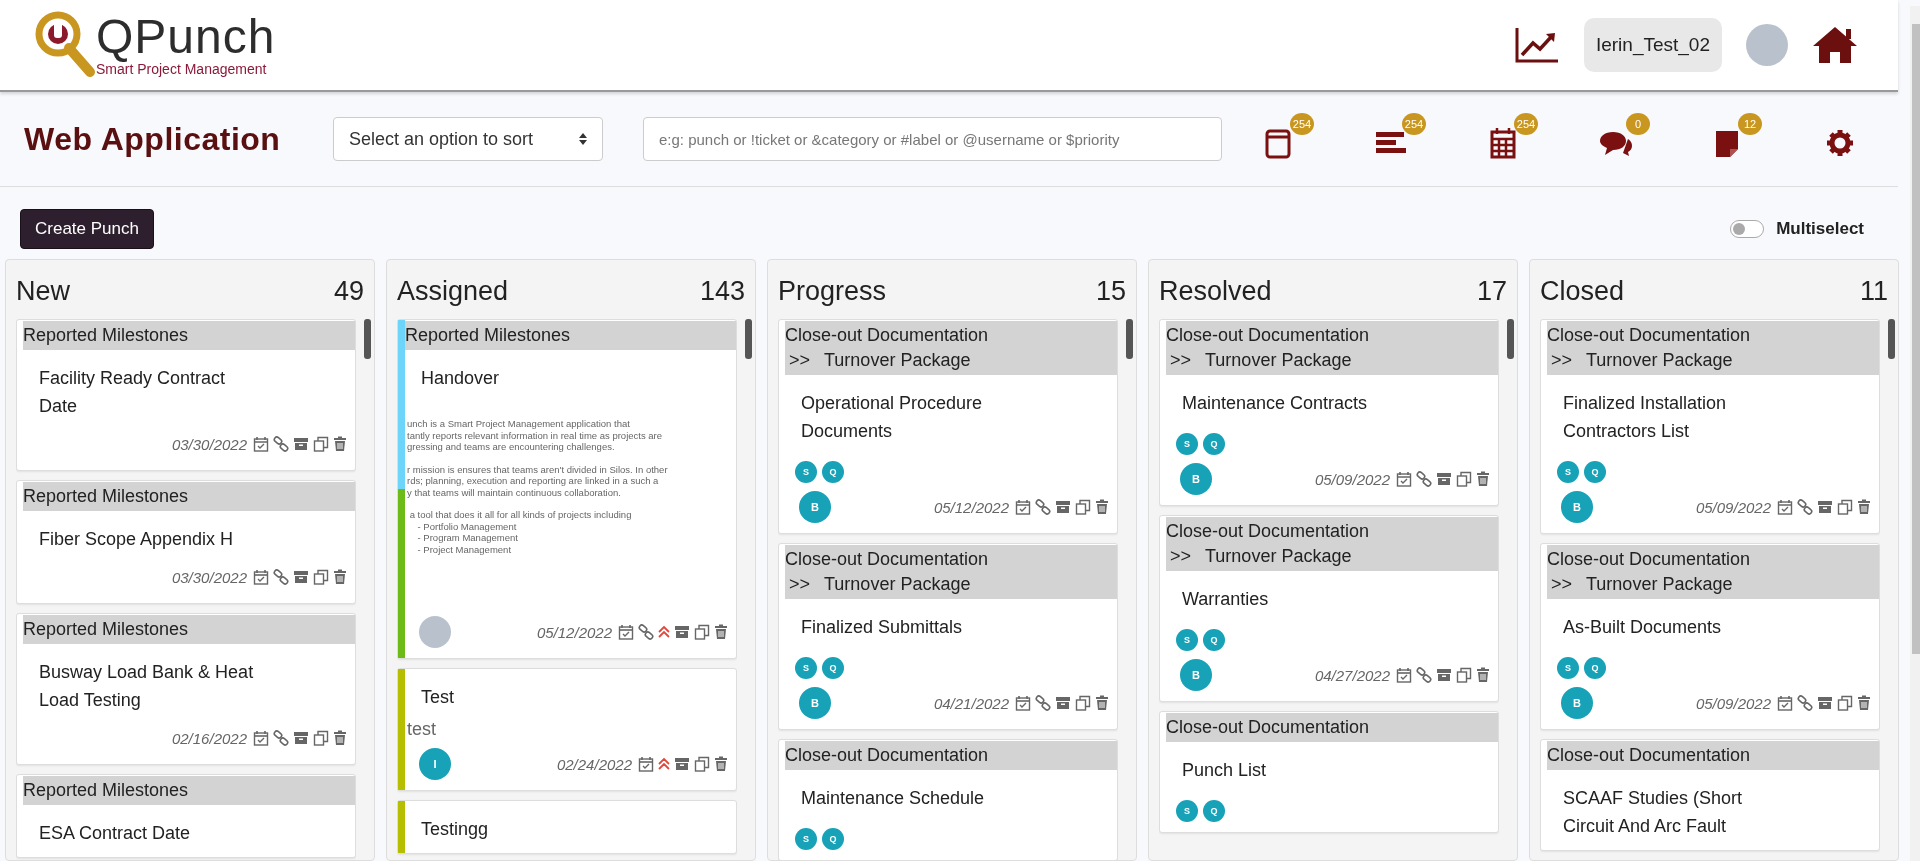 This screenshot has height=861, width=1920. Describe the element at coordinates (1329, 608) in the screenshot. I see `punch-card: Close-out Documentation >> Turnover Package Warranties S Q B 04/27/2022` at that location.